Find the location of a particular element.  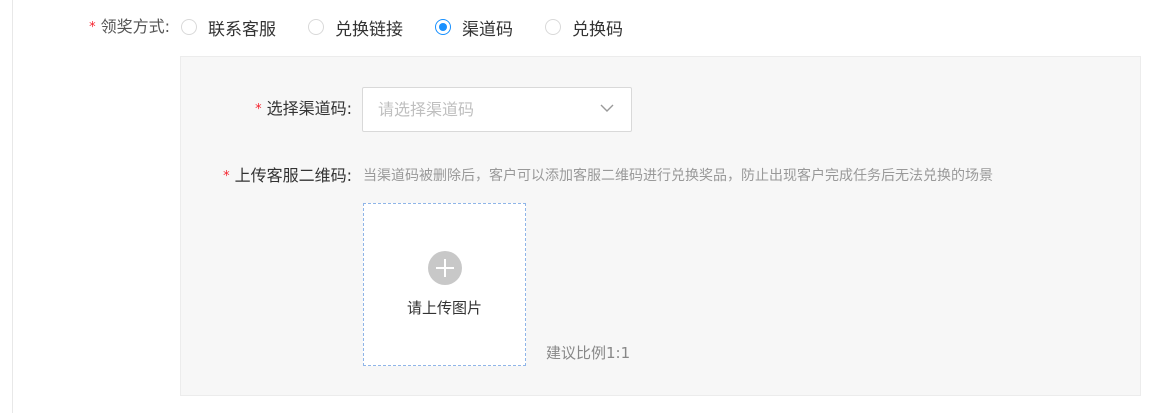

image-upload-button: 请上传图片 is located at coordinates (444, 284).